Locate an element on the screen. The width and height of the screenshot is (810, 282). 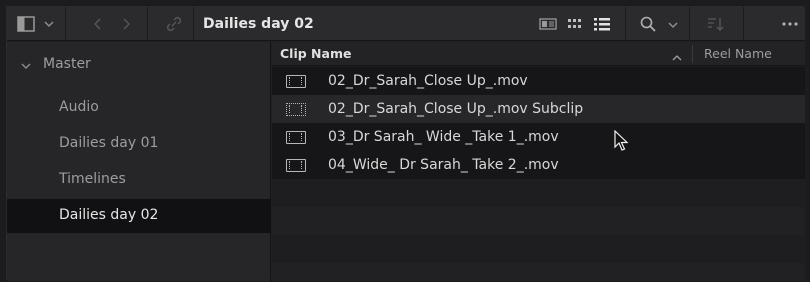
sidebar-item-timelines: Timelines is located at coordinates (139, 180).